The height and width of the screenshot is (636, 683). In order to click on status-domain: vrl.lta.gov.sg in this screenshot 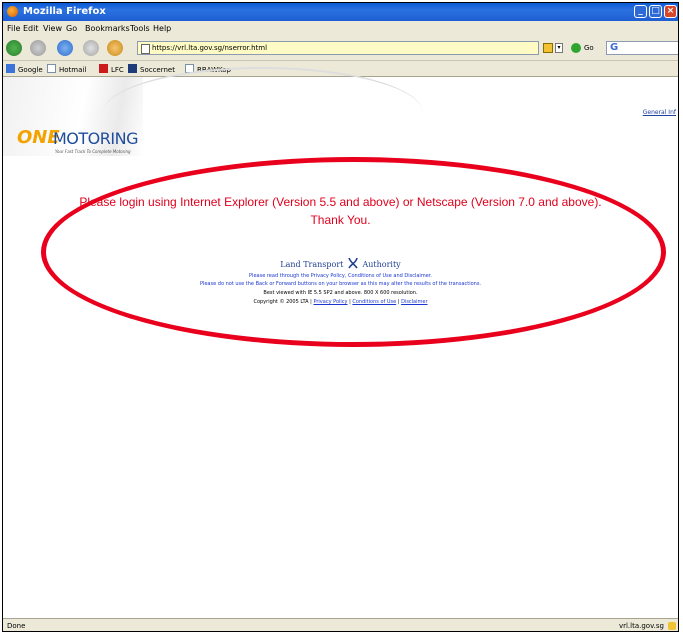, I will do `click(641, 626)`.